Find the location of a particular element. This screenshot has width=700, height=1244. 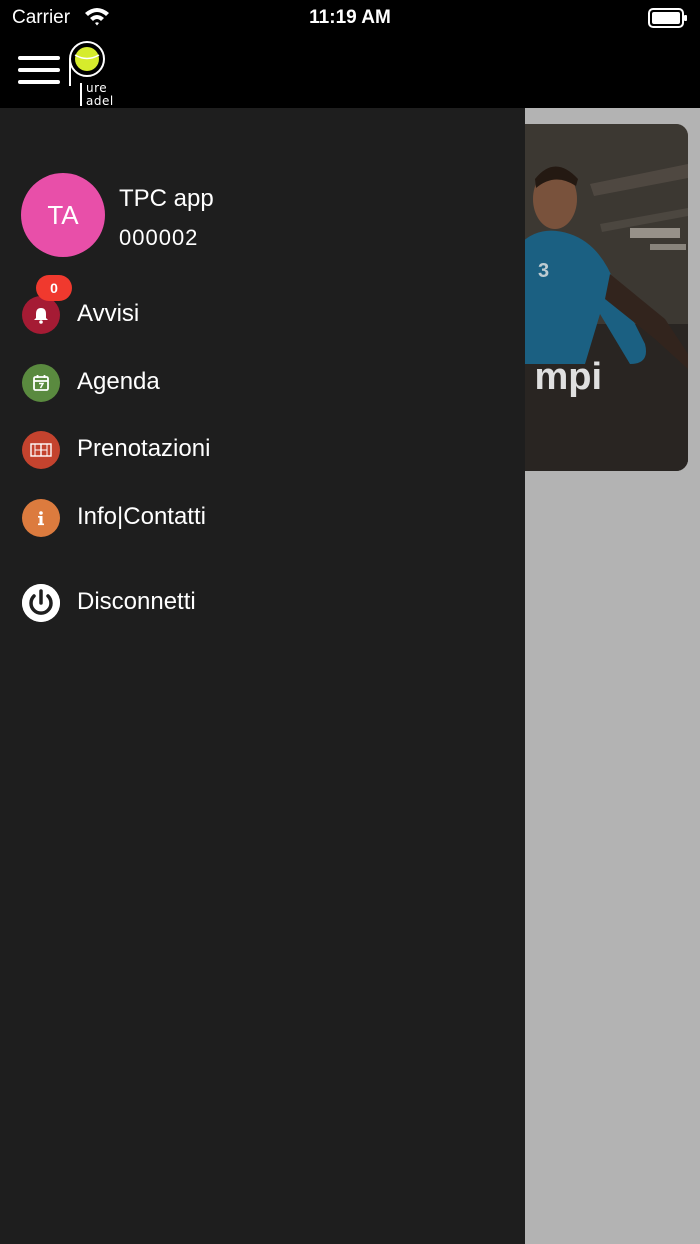

menu-label-agenda: Agenda is located at coordinates (118, 381).